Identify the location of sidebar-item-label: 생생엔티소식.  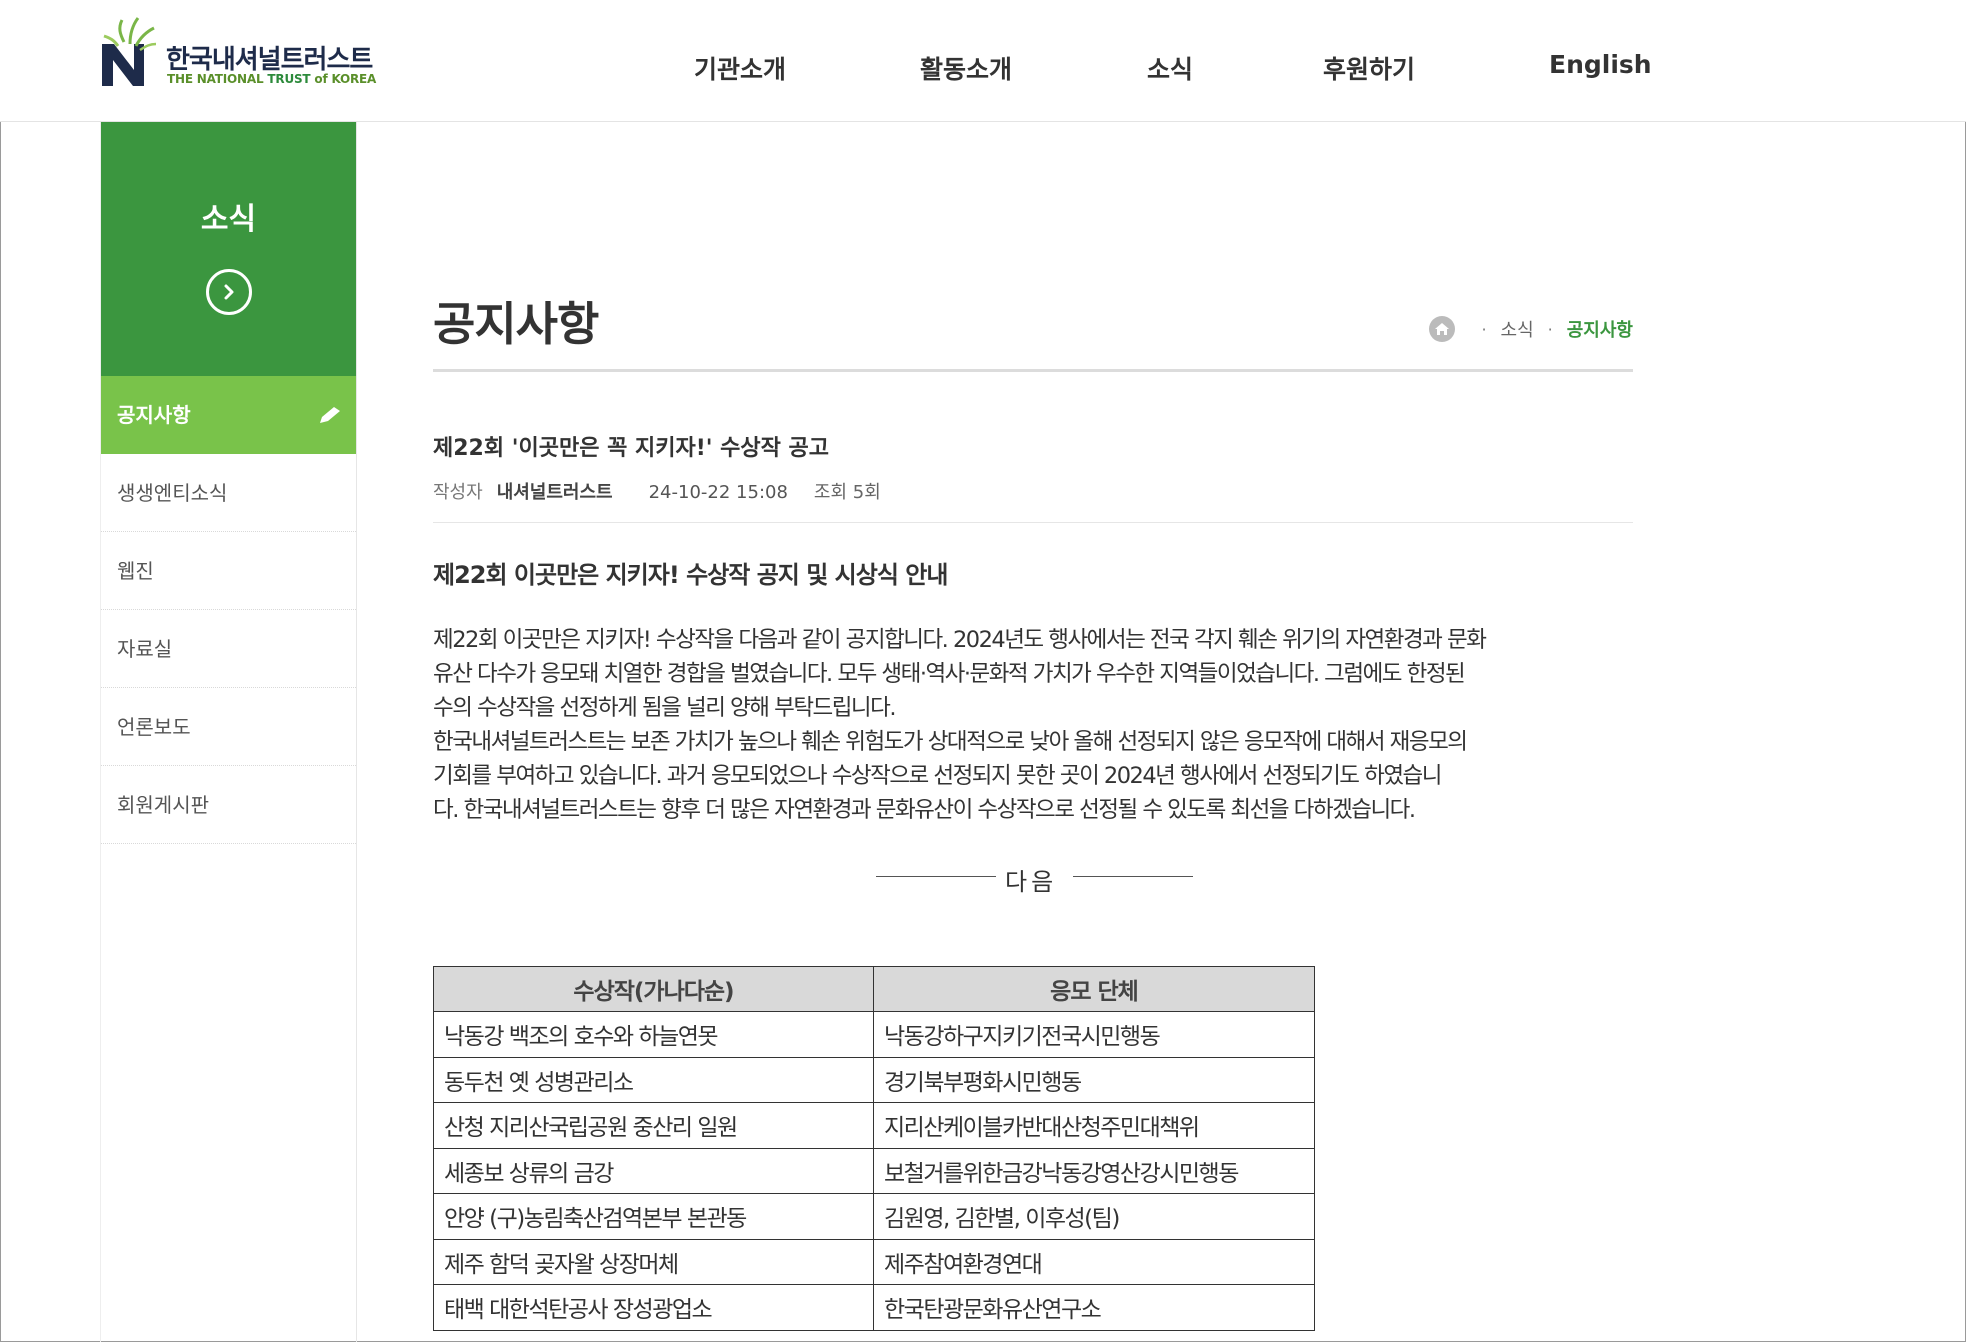
(172, 493).